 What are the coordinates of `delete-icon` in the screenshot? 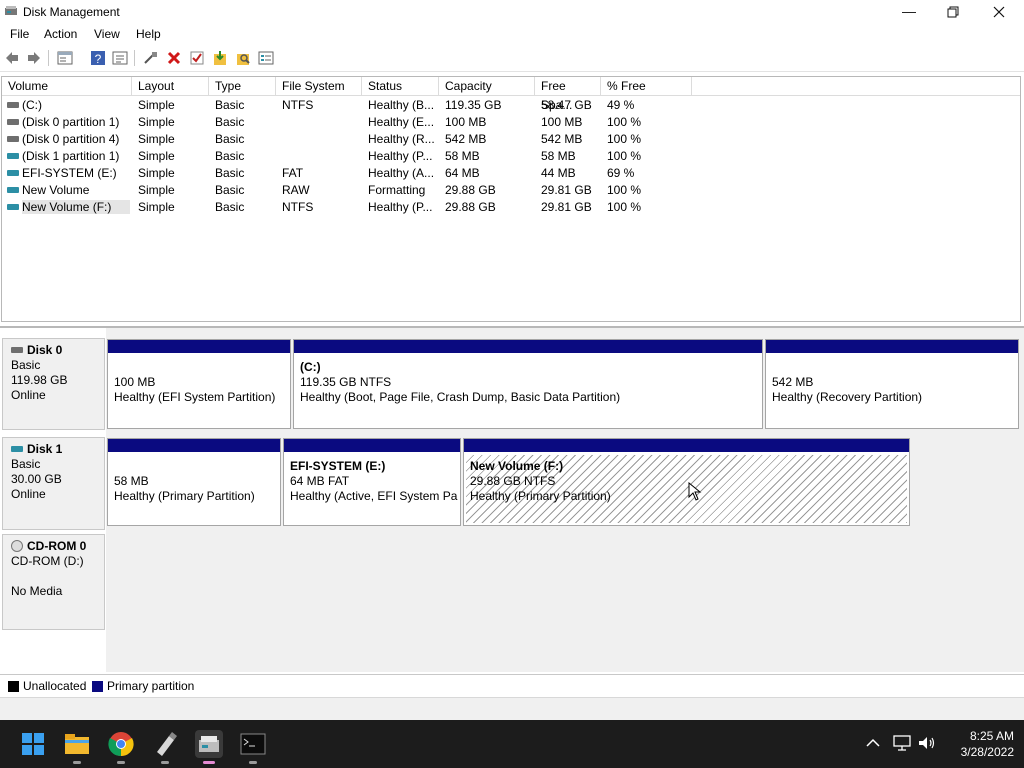 It's located at (174, 58).